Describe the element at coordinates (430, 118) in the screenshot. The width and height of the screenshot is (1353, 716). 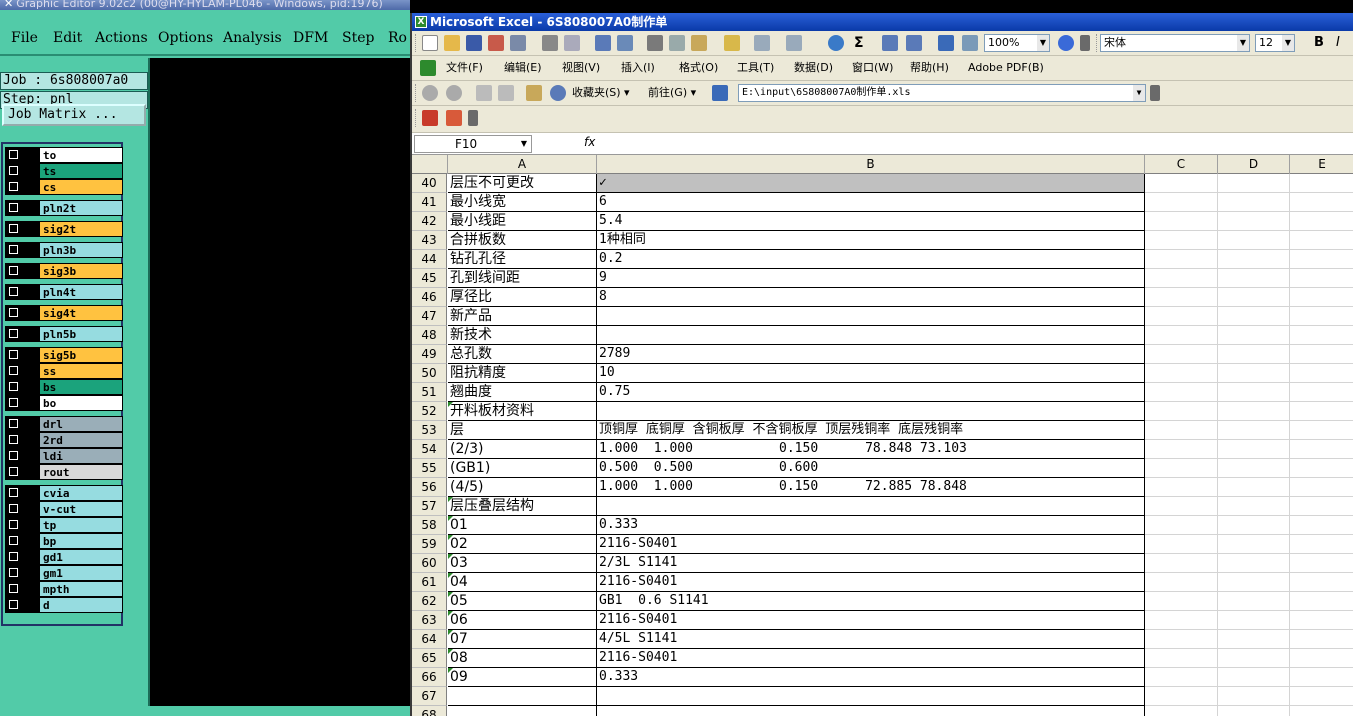
I see `convert-to-pdf-icon` at that location.